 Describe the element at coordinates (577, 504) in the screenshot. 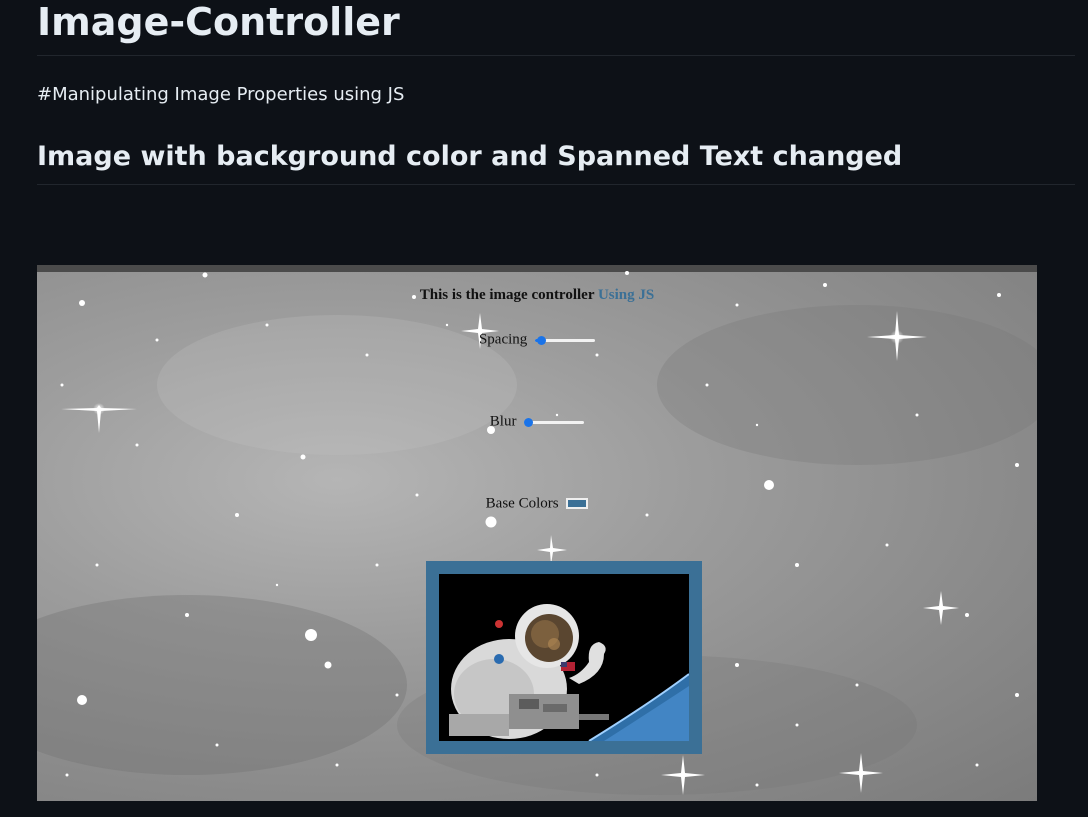

I see `base-color-picker` at that location.